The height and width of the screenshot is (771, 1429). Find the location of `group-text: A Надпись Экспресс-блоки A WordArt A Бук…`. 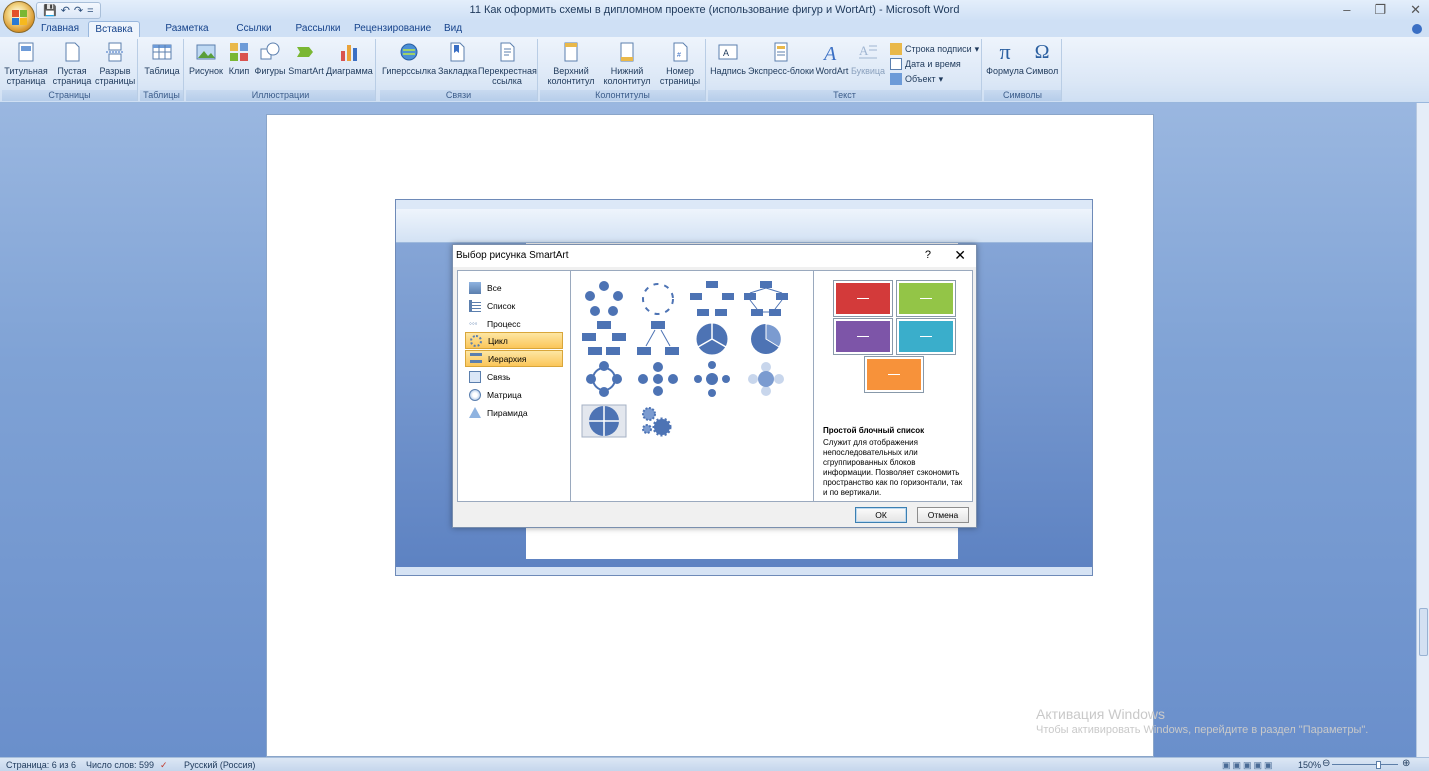

group-text: A Надпись Экспресс-блоки A WordArt A Бук… is located at coordinates (845, 70).